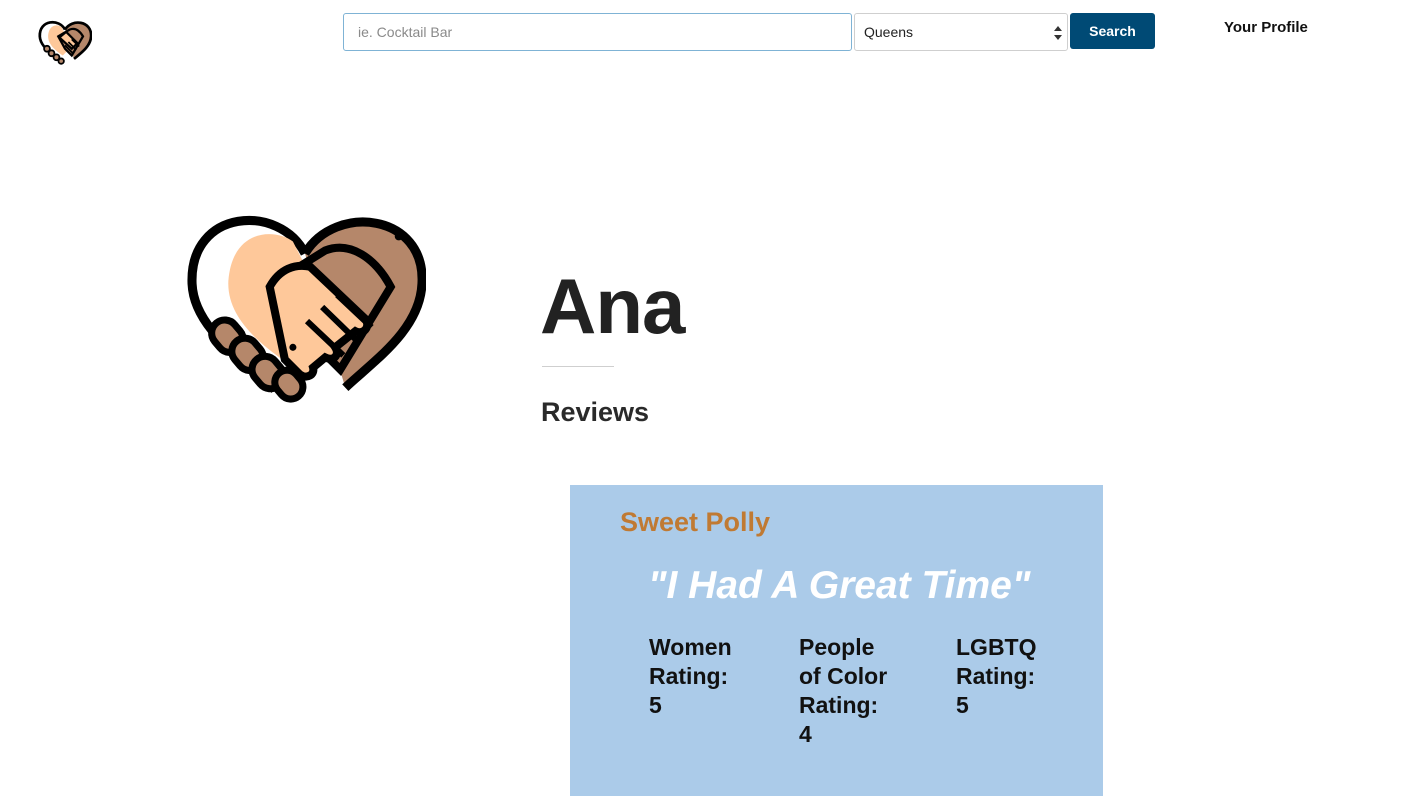 The height and width of the screenshot is (796, 1417). What do you see at coordinates (595, 412) in the screenshot?
I see `reviews-heading: Reviews` at bounding box center [595, 412].